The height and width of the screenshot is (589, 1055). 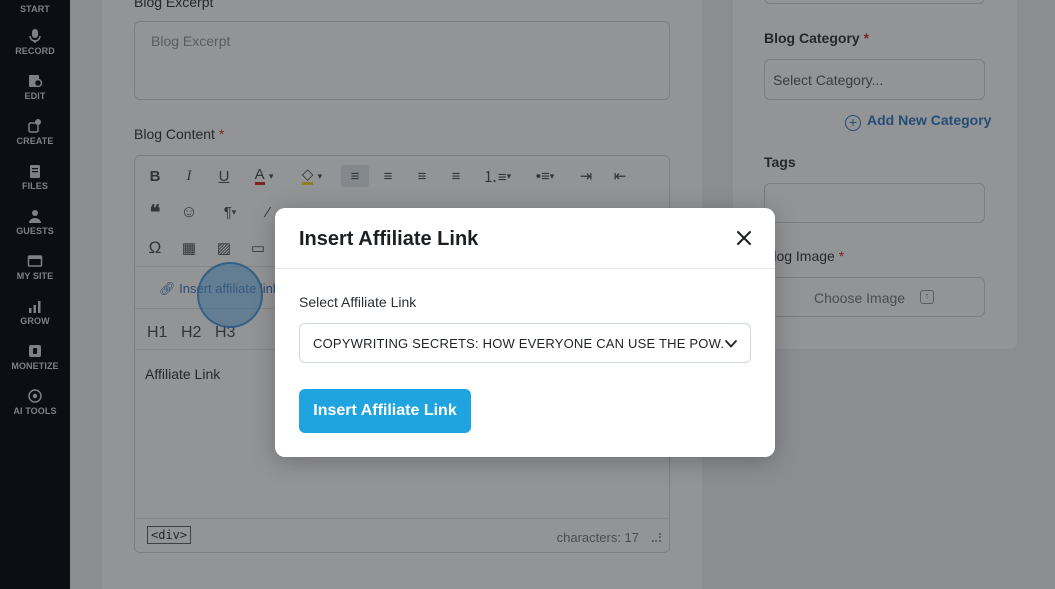 I want to click on sidebar-item-monetize: MONETIZE, so click(x=35, y=357).